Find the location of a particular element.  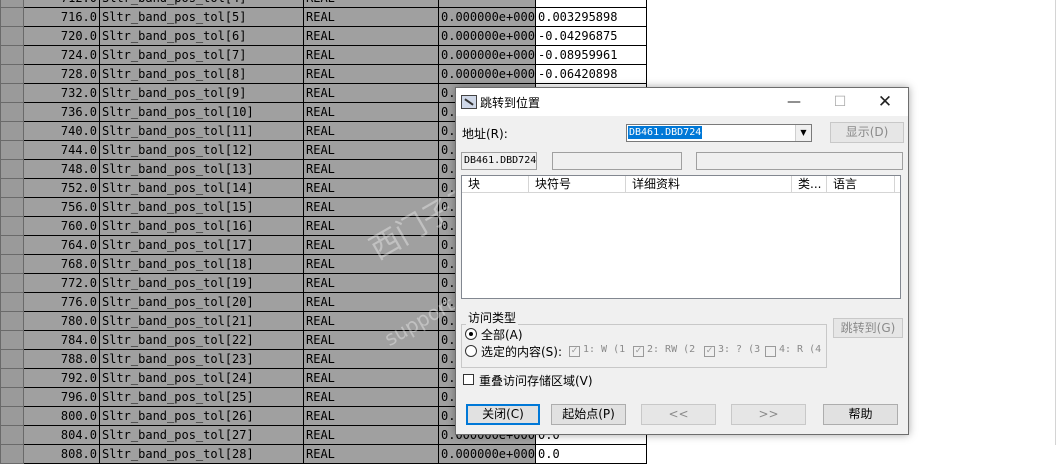

checkbox-r is located at coordinates (770, 351).